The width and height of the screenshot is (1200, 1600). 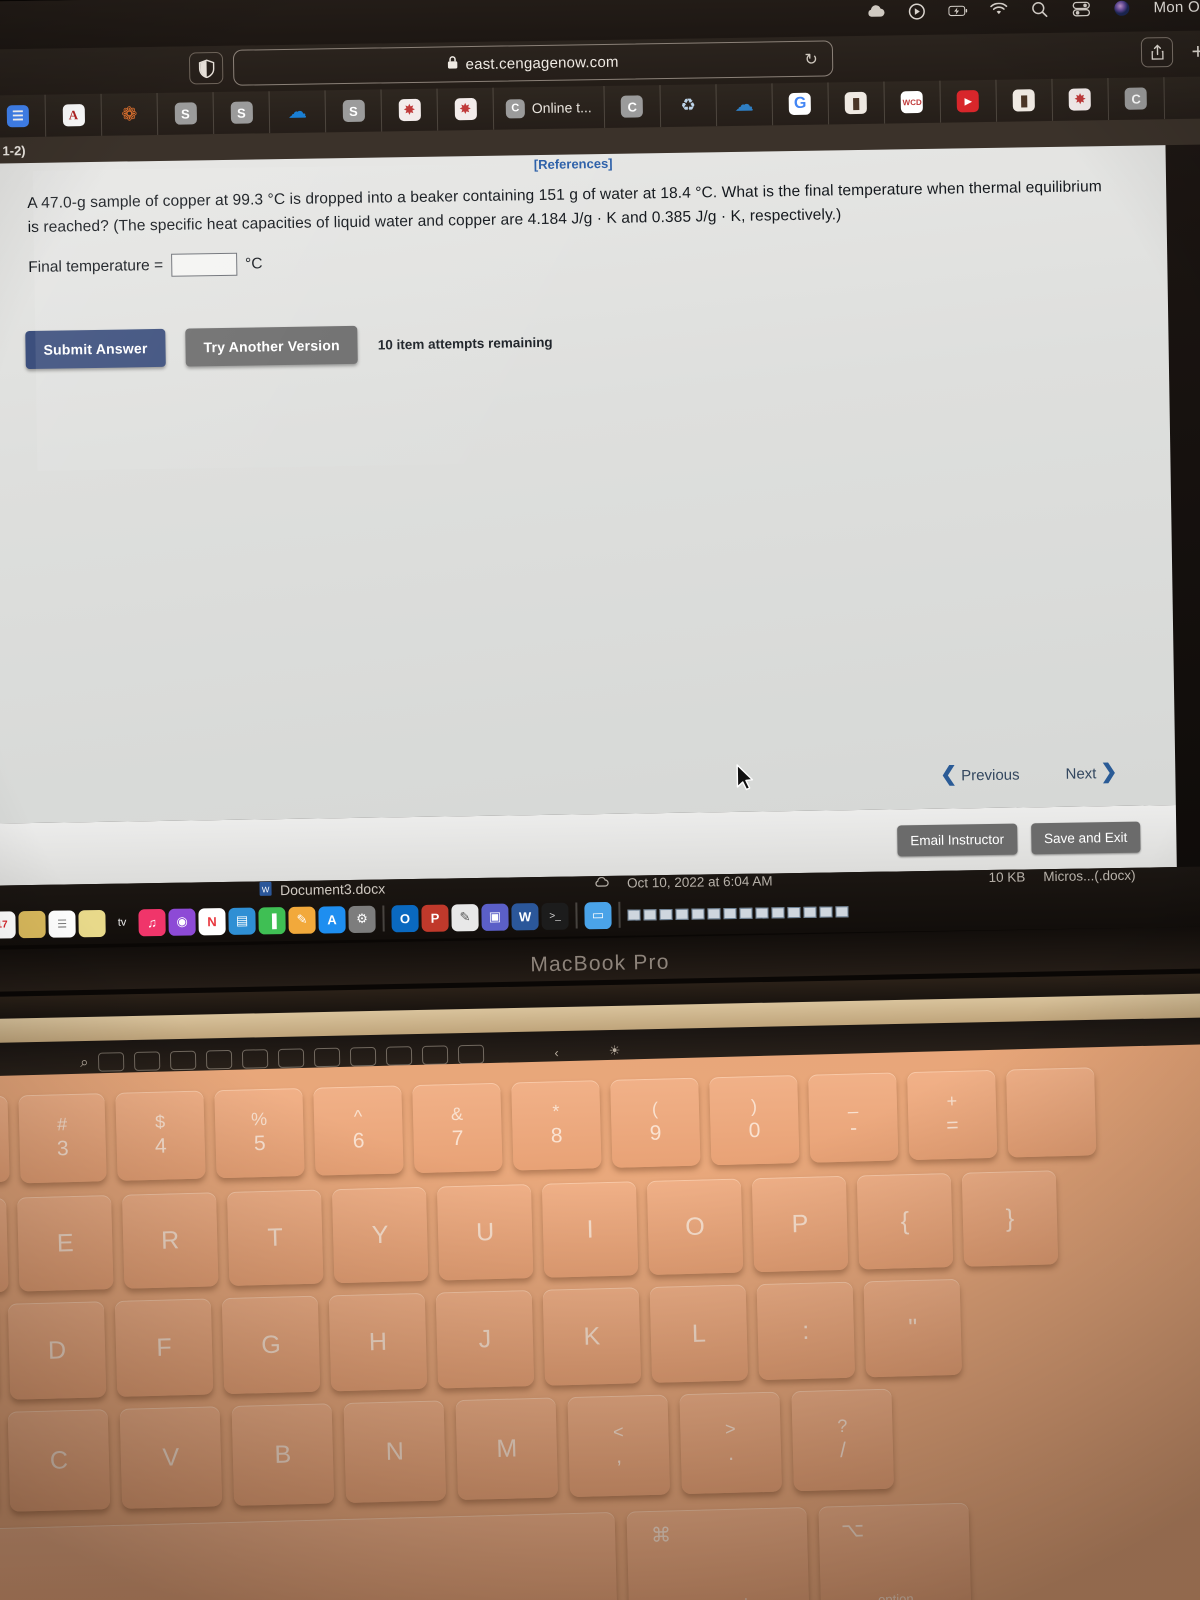 What do you see at coordinates (485, 1232) in the screenshot?
I see `key-u: U` at bounding box center [485, 1232].